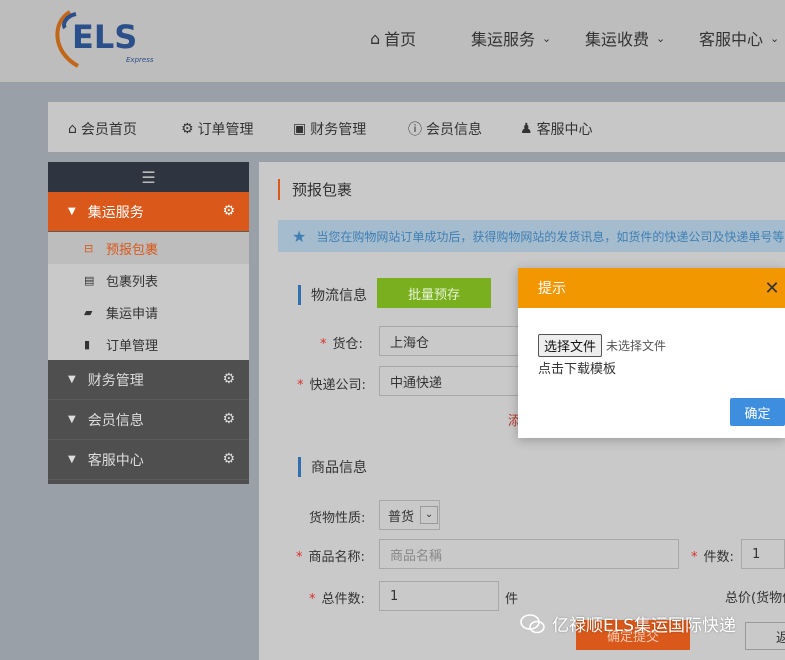 The width and height of the screenshot is (785, 660). Describe the element at coordinates (503, 39) in the screenshot. I see `nav-shipping-service-label: 集运服务` at that location.